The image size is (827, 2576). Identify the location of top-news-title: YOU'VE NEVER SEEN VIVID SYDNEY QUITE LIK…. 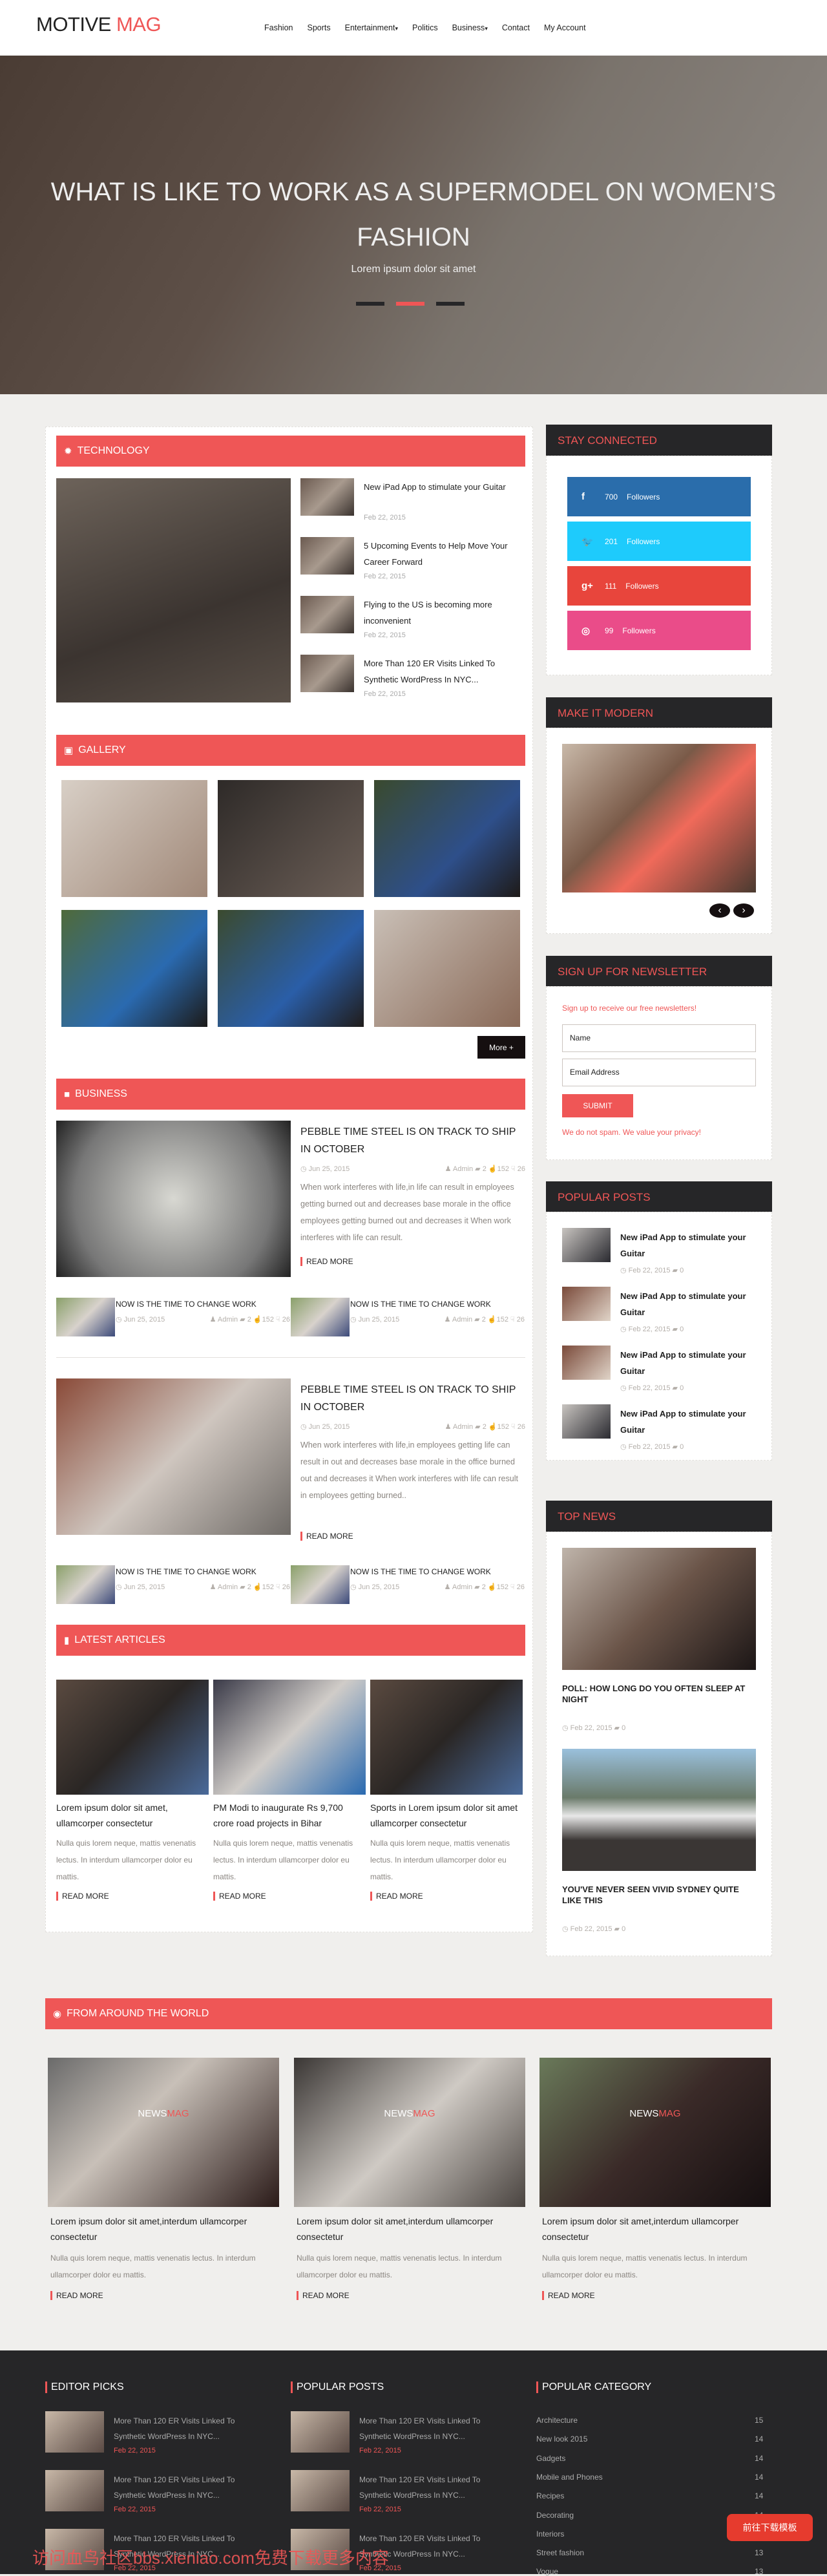
(659, 1895).